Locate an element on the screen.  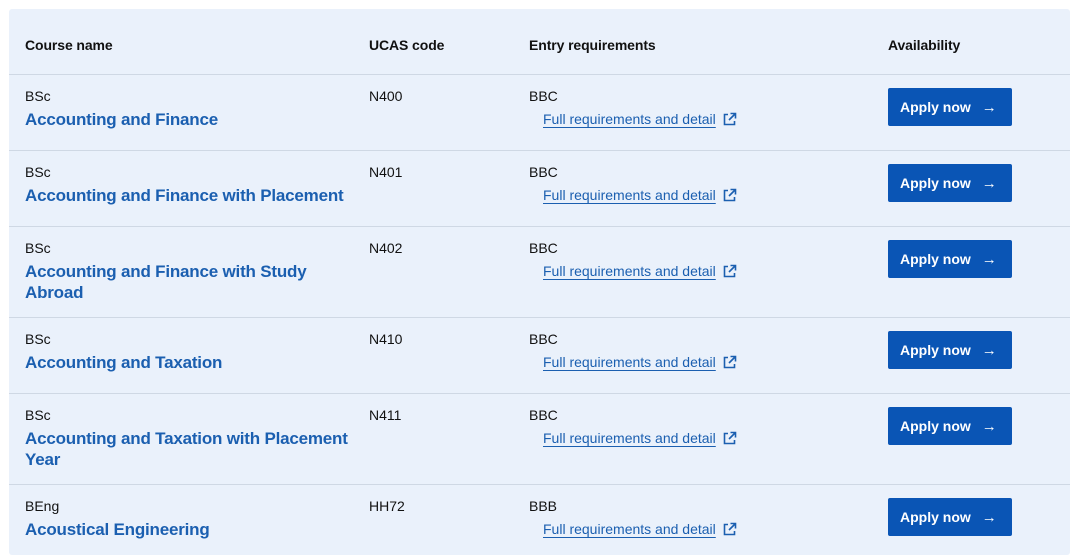
course-name-link: Accounting and Finance with Study Abroad is located at coordinates (175, 282).